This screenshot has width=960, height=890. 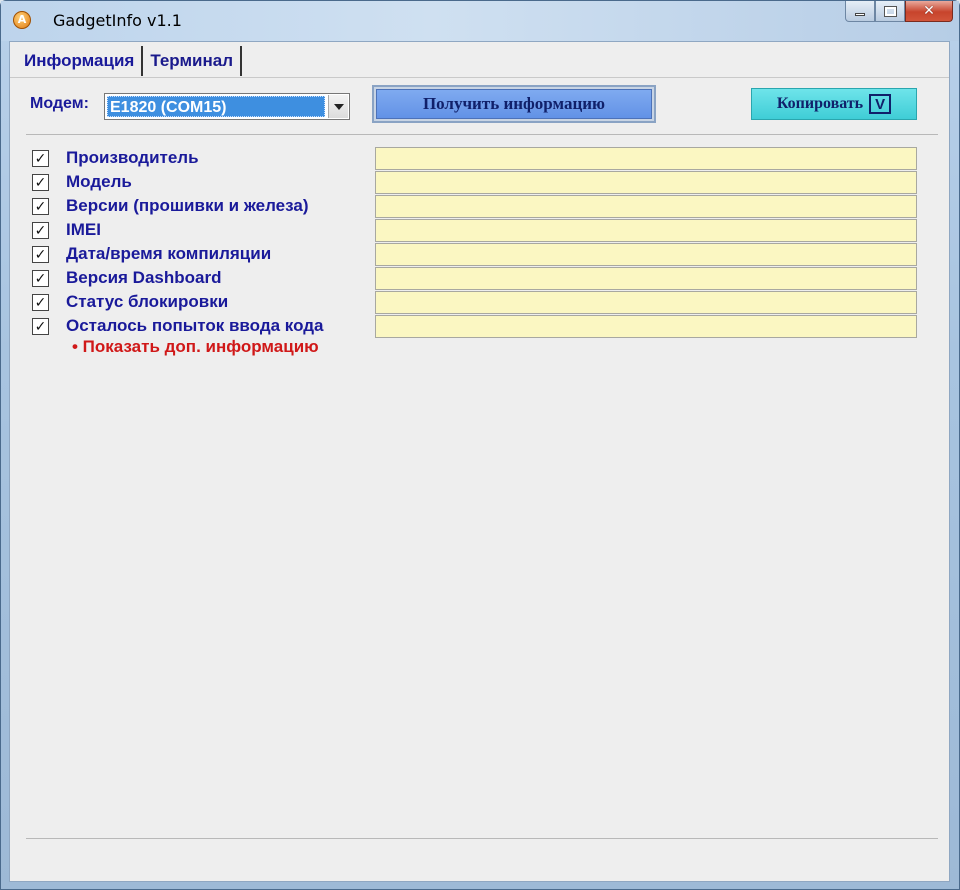 I want to click on checkbox-attempts-left: ✓, so click(x=40, y=326).